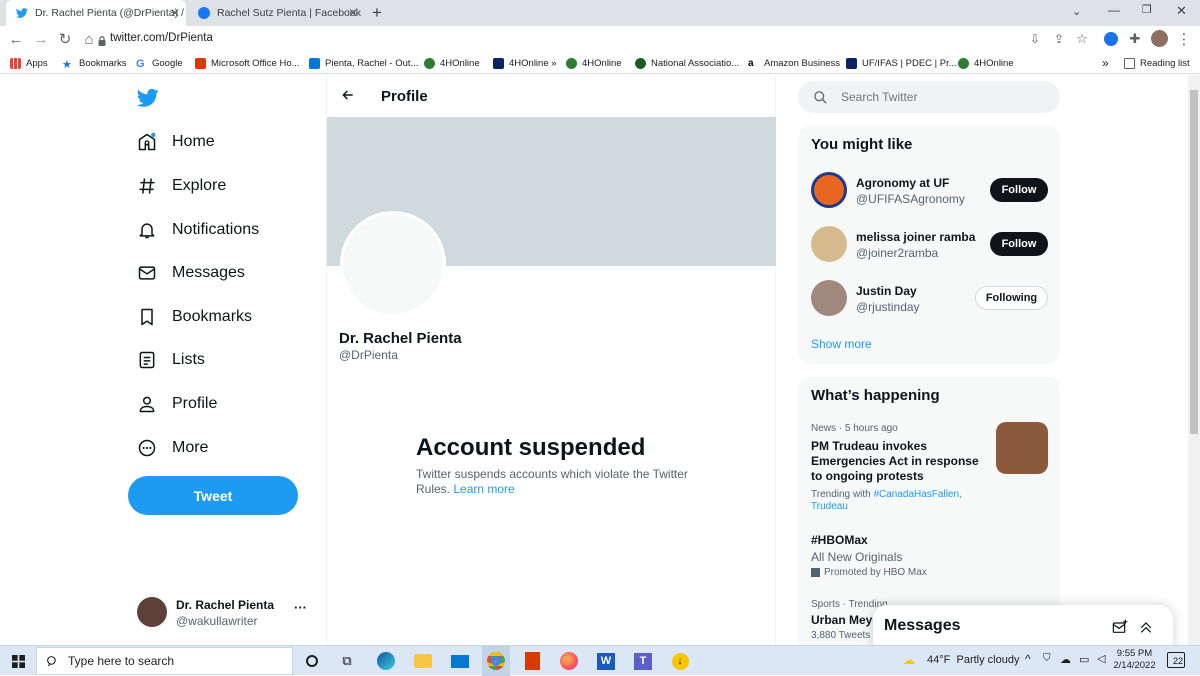 The height and width of the screenshot is (676, 1200). Describe the element at coordinates (167, 63) in the screenshot. I see `bookmark-label: Google` at that location.